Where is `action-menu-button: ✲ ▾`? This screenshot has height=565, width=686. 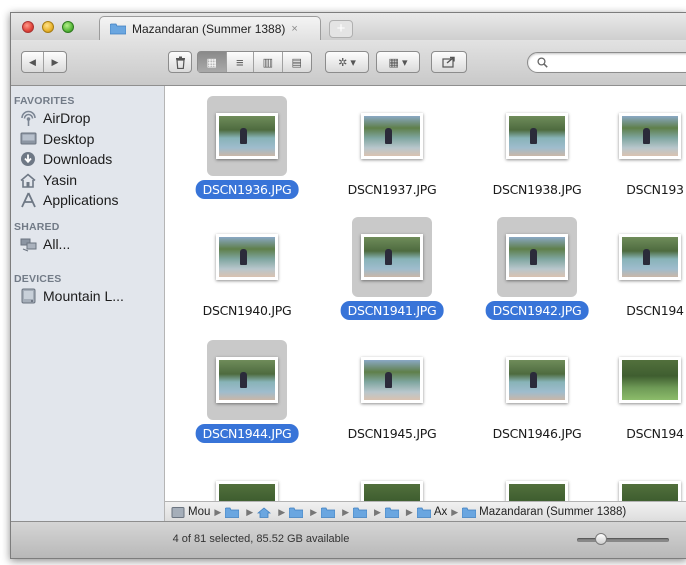 action-menu-button: ✲ ▾ is located at coordinates (347, 62).